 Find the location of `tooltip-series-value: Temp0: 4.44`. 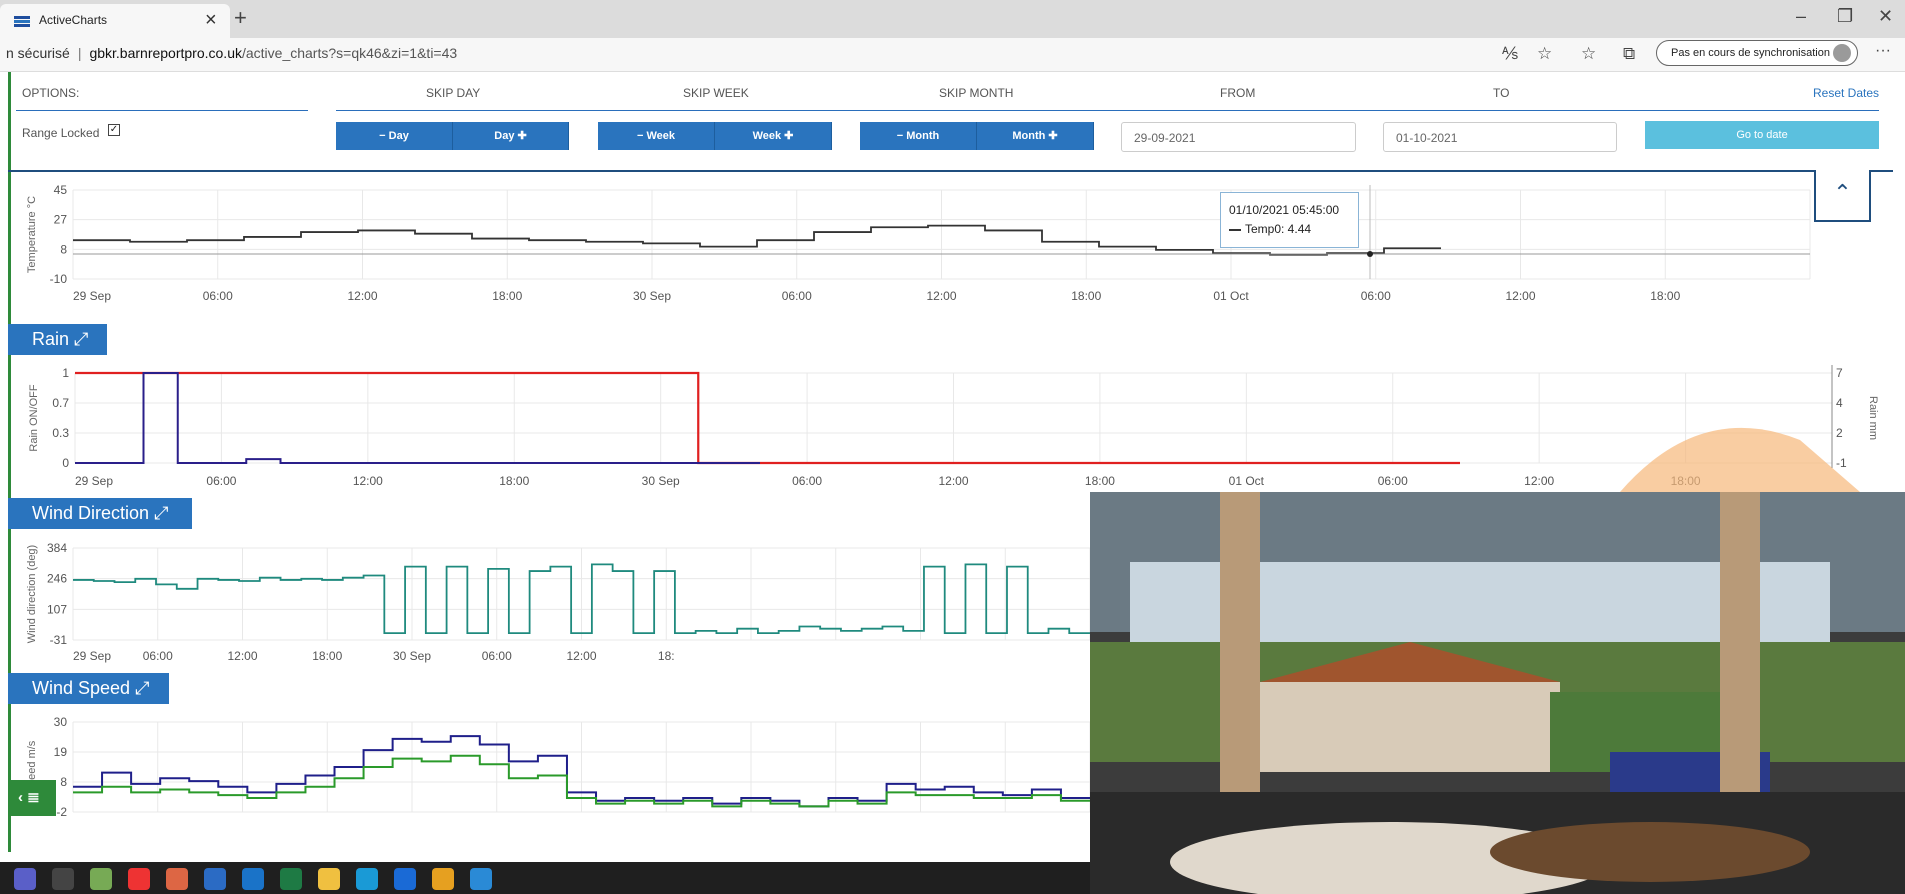

tooltip-series-value: Temp0: 4.44 is located at coordinates (1278, 229).